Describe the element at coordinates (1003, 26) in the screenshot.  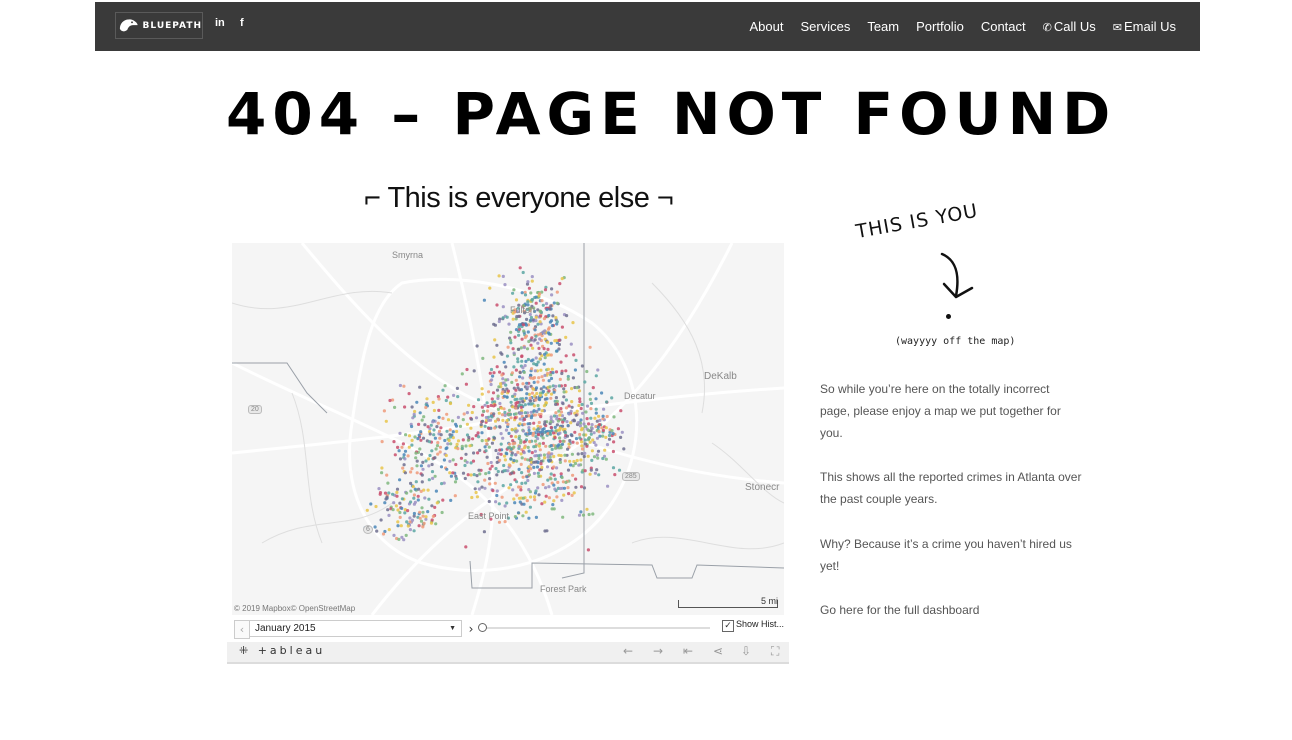
I see `nav-contact-link: Contact` at that location.